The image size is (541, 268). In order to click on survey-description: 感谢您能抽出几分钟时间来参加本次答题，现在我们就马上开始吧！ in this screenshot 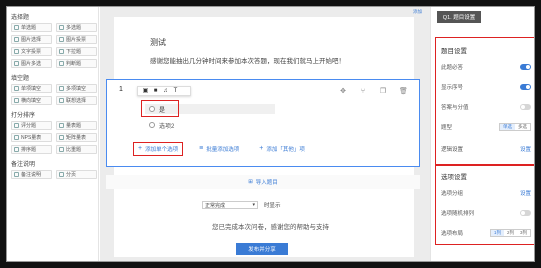, I will do `click(247, 60)`.